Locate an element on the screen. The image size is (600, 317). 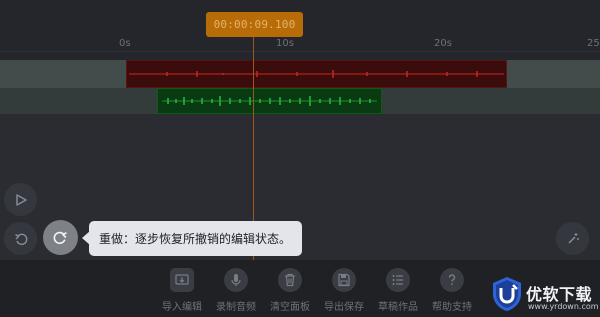
undo-icon is located at coordinates (20, 239).